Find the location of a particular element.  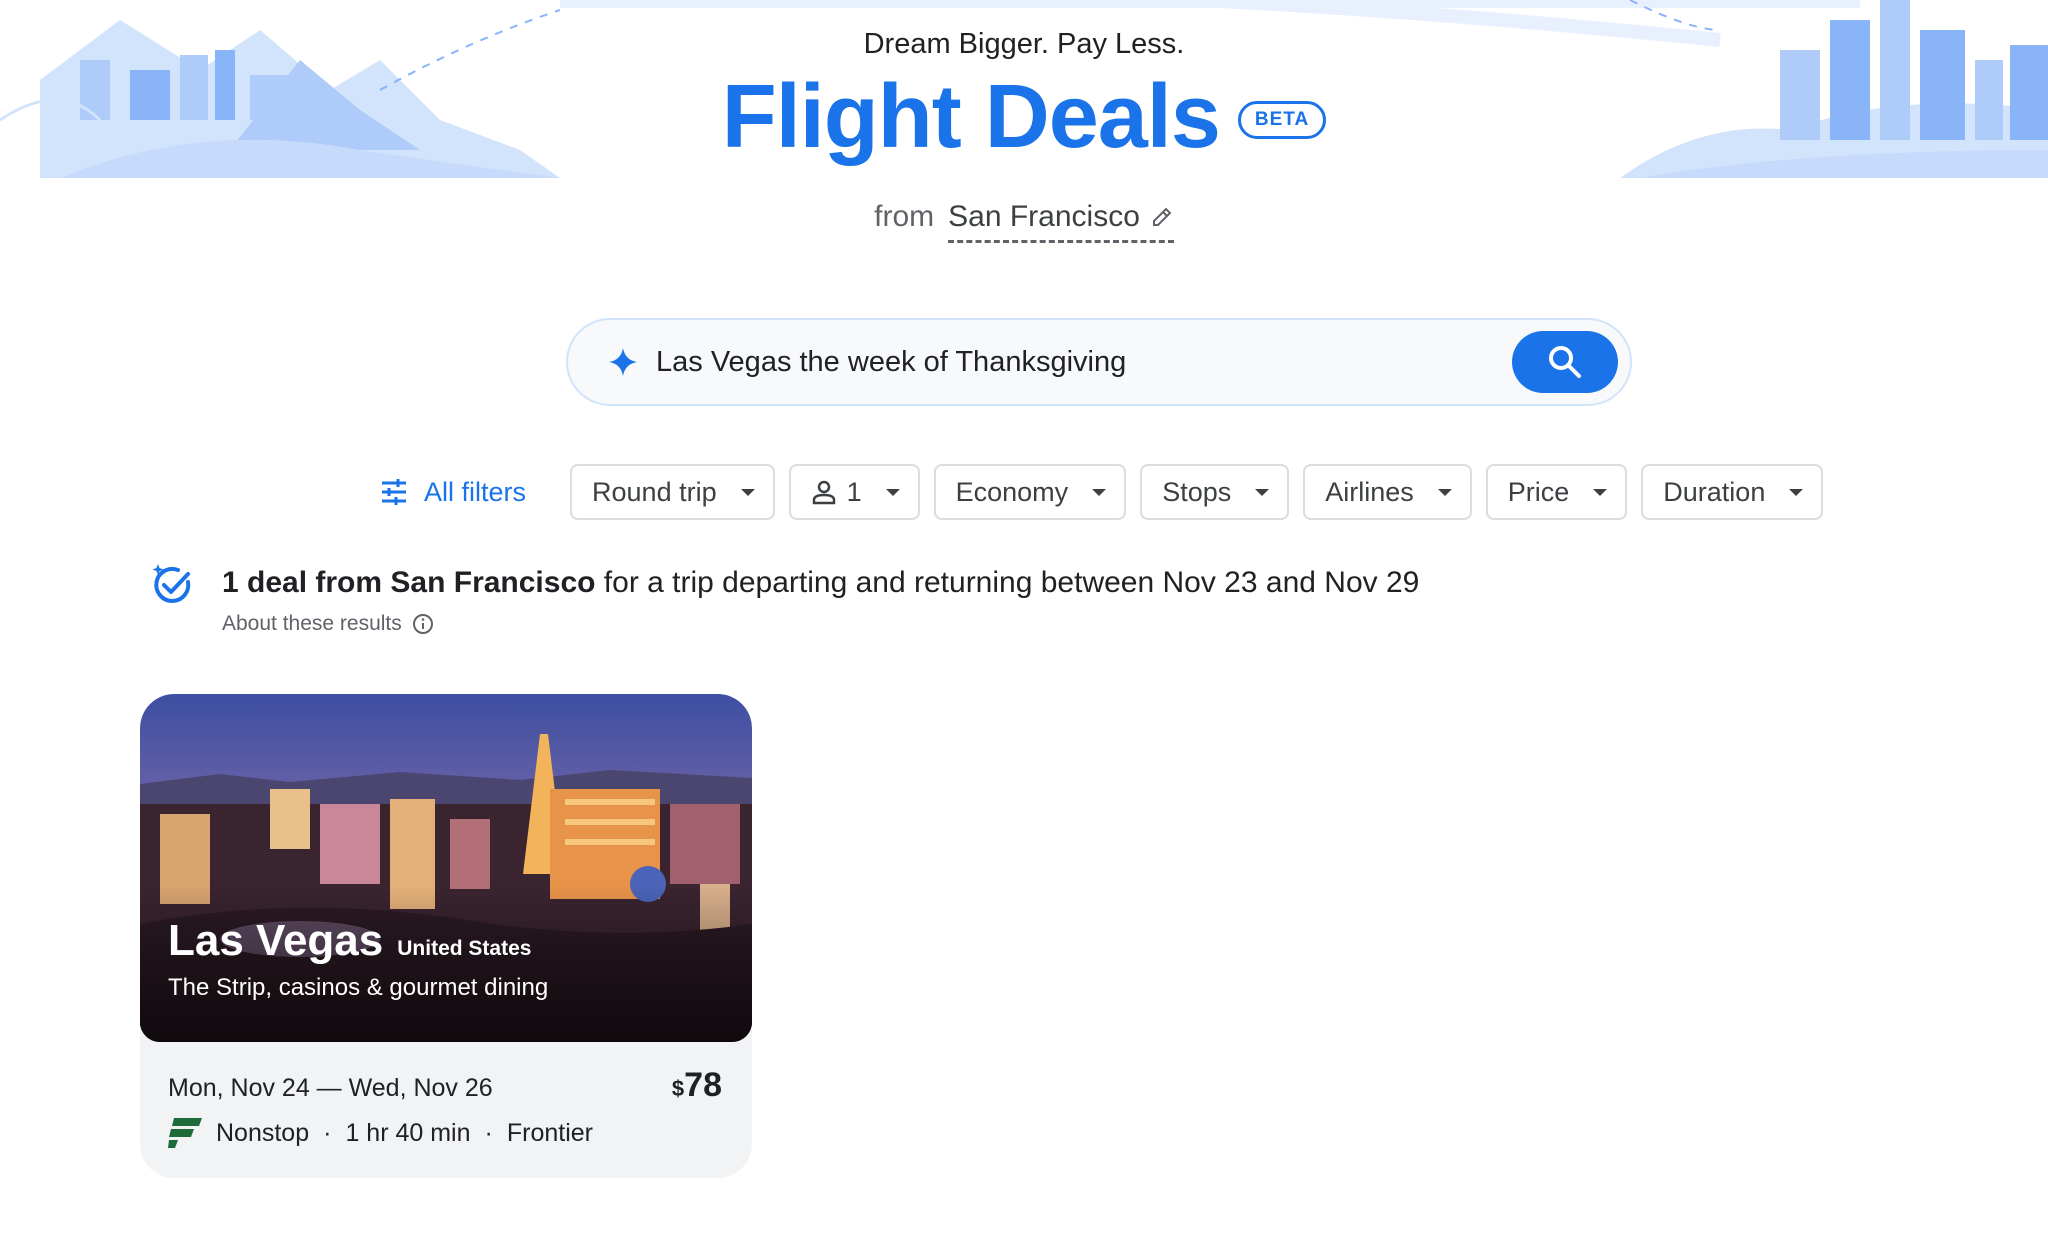

origin-row: from San Francisco is located at coordinates (1024, 221).